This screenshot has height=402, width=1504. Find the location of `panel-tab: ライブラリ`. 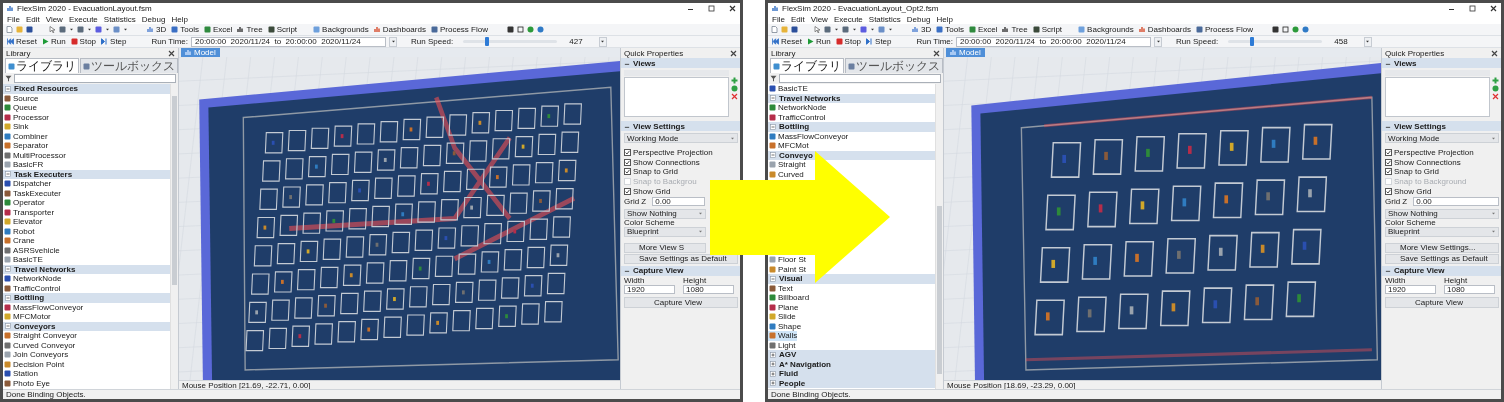

panel-tab: ライブラリ is located at coordinates (807, 65).